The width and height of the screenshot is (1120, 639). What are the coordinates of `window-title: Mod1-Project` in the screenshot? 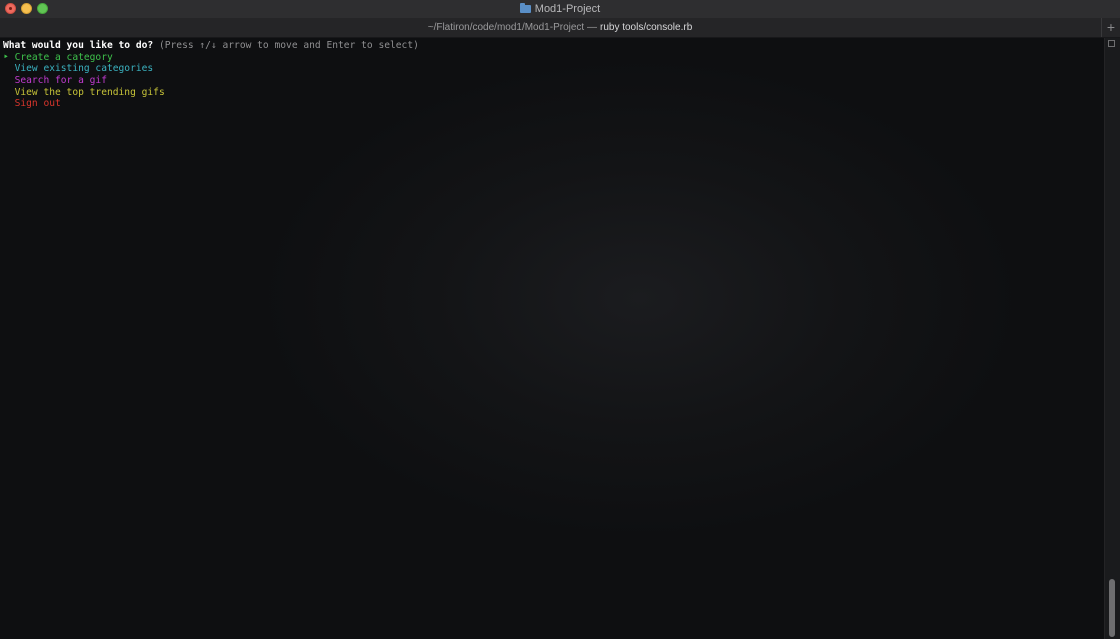 It's located at (567, 9).